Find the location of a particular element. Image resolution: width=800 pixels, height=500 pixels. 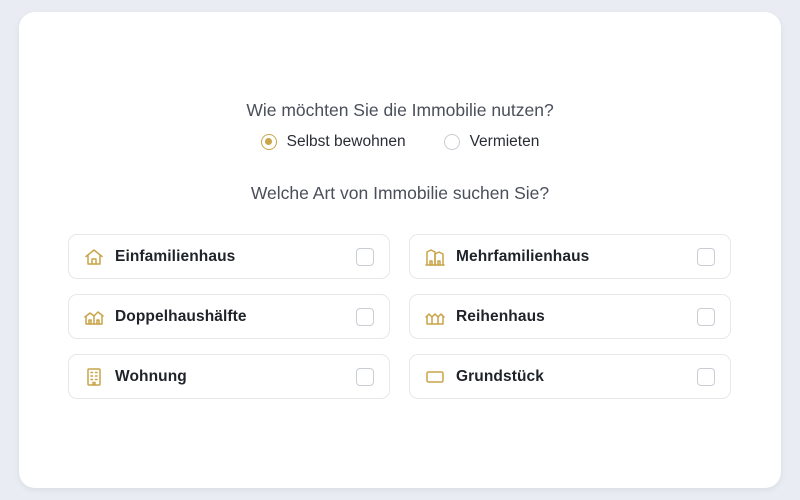

option-einfamilienhaus: Einfamilienhaus is located at coordinates (229, 256).